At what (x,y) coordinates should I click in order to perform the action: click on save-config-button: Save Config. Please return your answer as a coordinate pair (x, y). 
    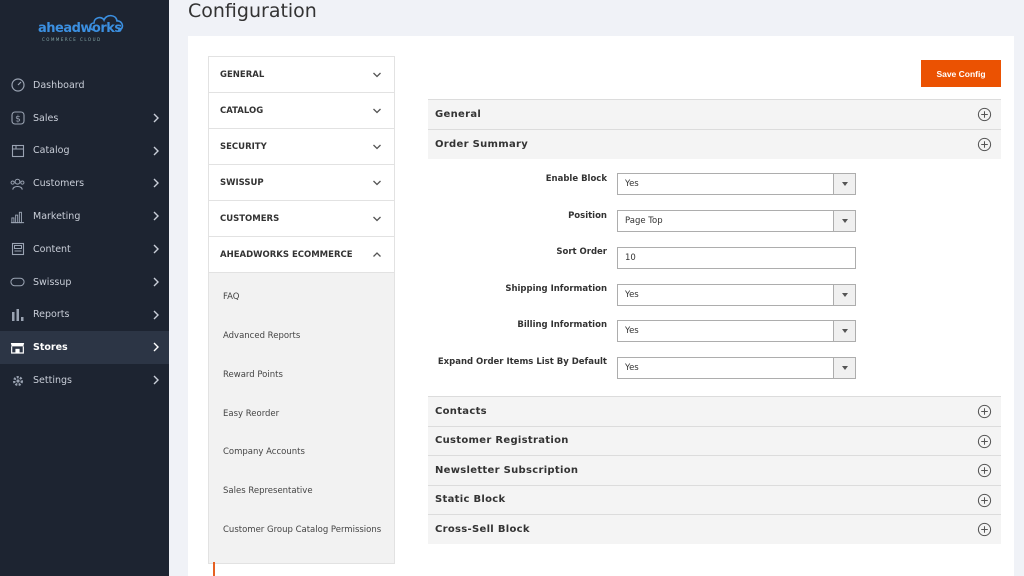
    Looking at the image, I should click on (961, 73).